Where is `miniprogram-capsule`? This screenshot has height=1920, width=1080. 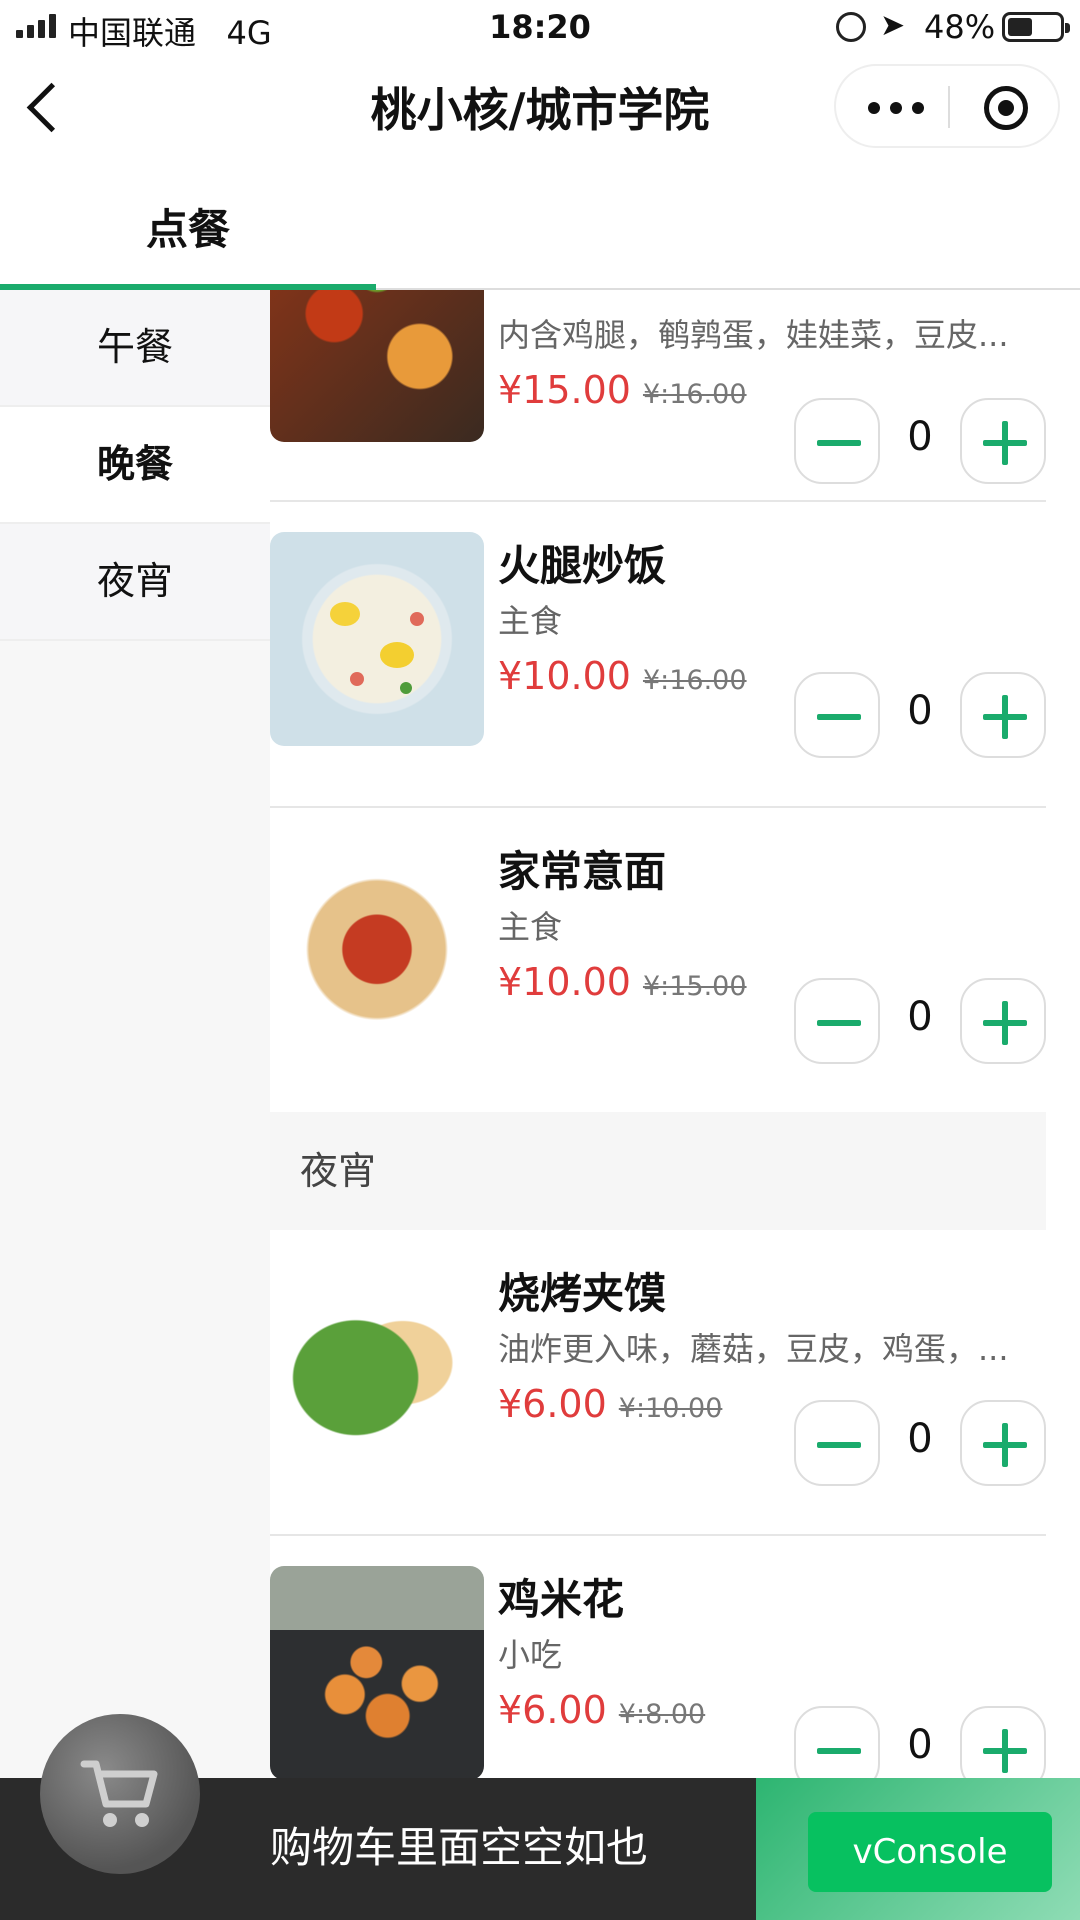
miniprogram-capsule is located at coordinates (947, 106).